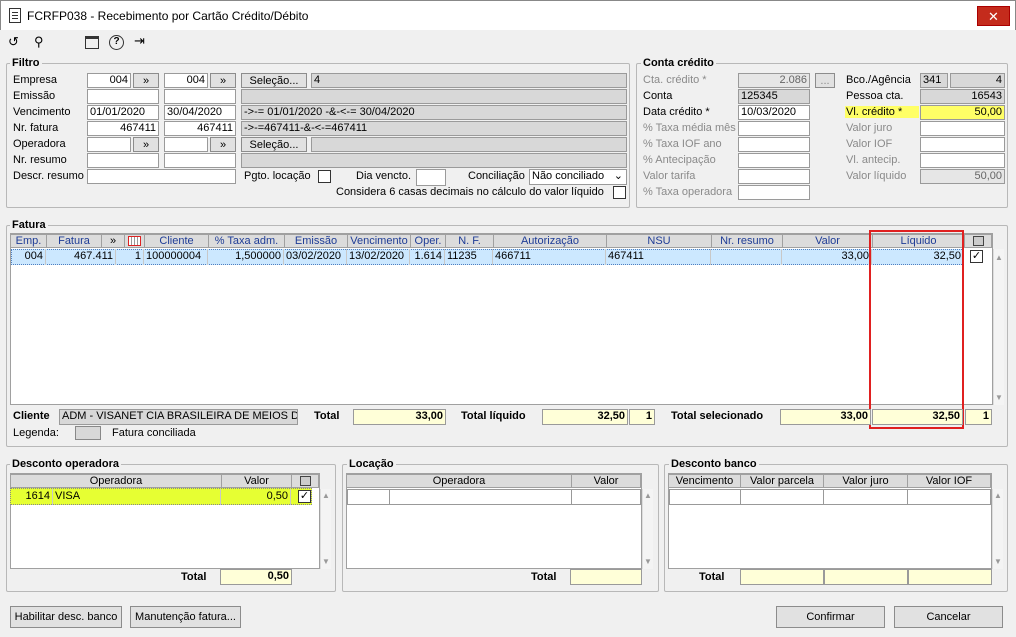 Image resolution: width=1016 pixels, height=637 pixels. What do you see at coordinates (223, 80) in the screenshot?
I see `empresa-to-nav-button: »` at bounding box center [223, 80].